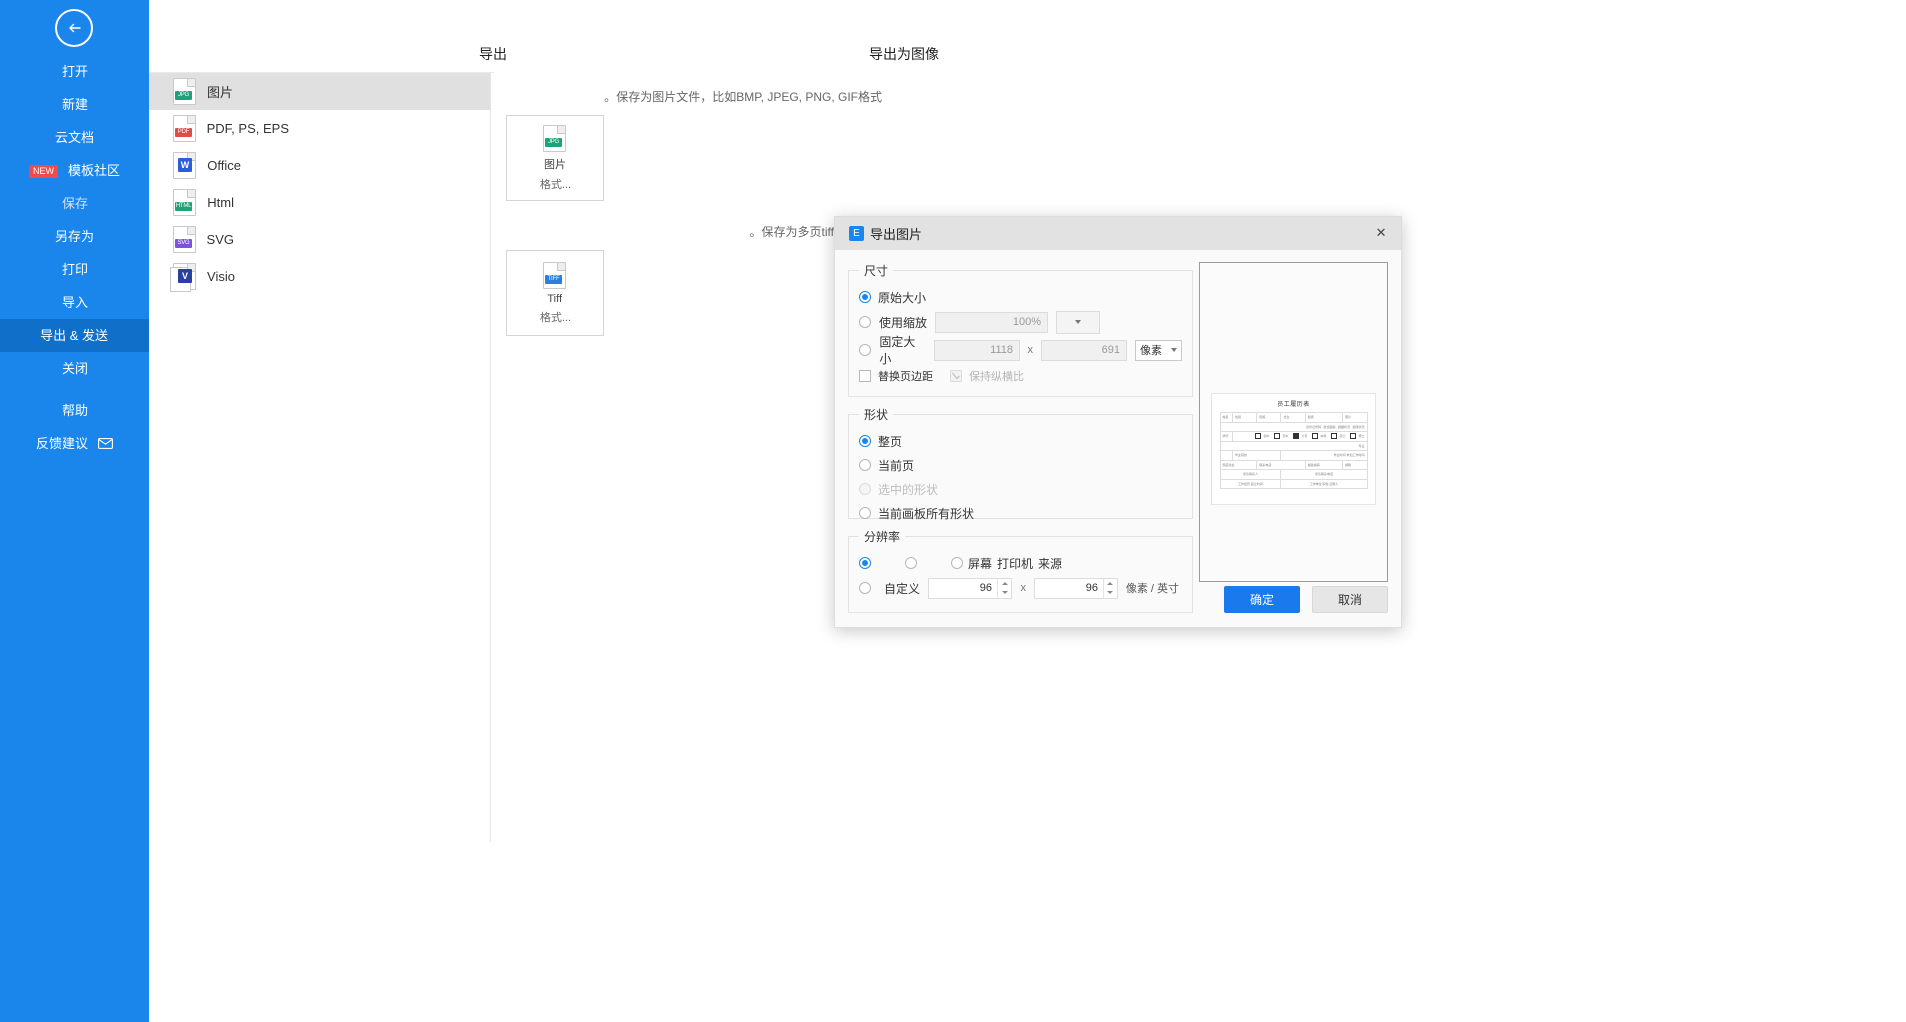 Image resolution: width=1906 pixels, height=1022 pixels. I want to click on dialog-title: 导出图片, so click(896, 234).